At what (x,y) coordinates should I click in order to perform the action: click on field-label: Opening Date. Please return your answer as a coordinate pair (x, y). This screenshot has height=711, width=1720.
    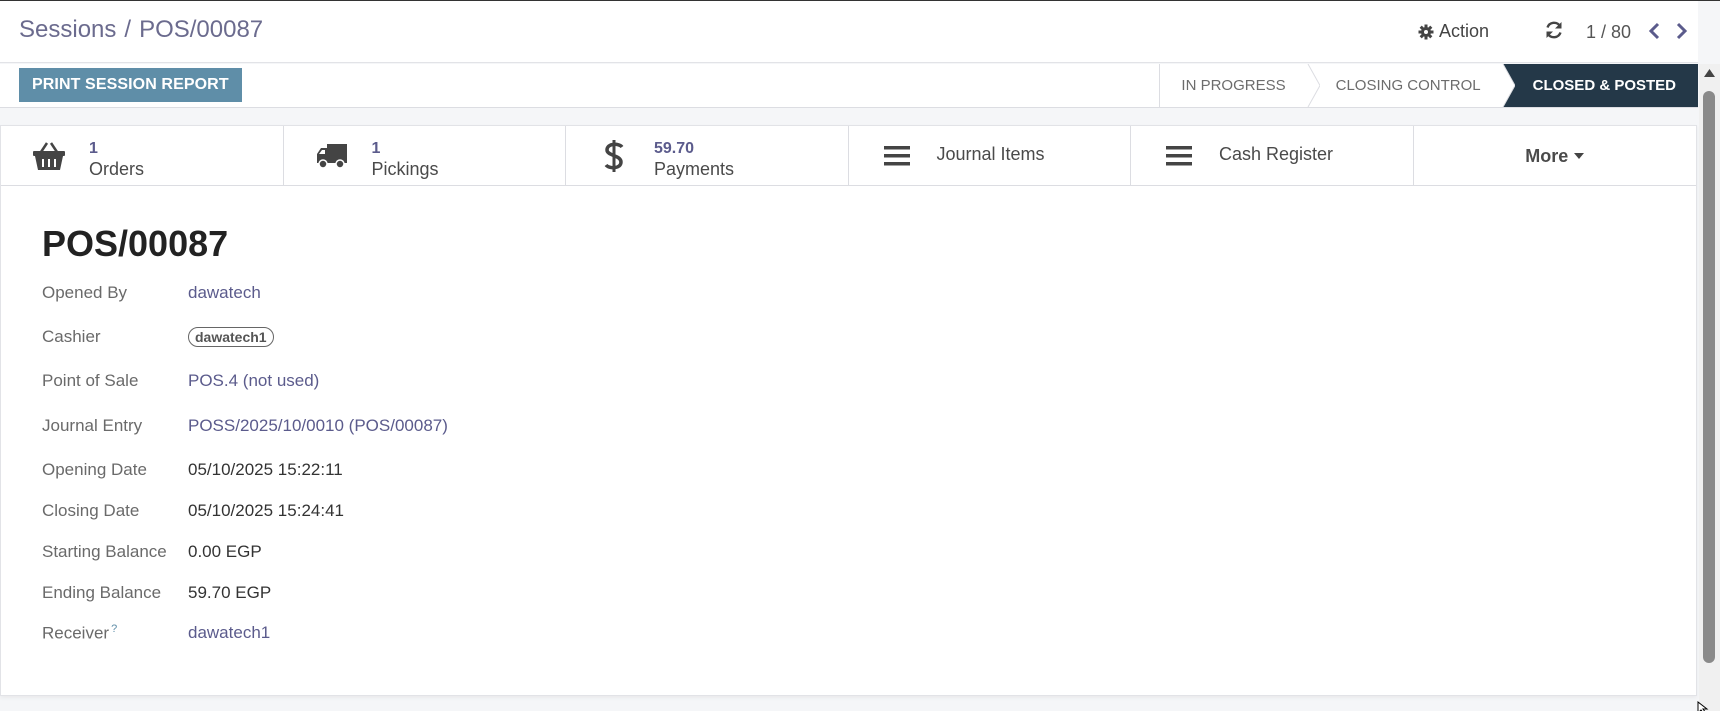
    Looking at the image, I should click on (94, 469).